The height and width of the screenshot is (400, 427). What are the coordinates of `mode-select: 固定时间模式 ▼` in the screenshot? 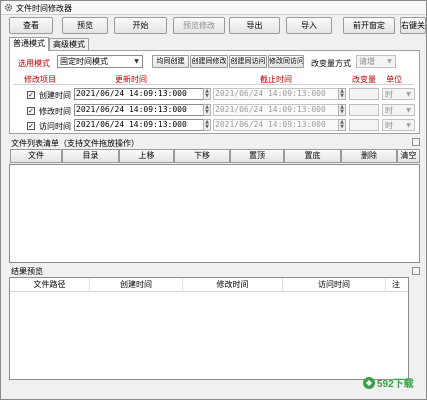 It's located at (100, 61).